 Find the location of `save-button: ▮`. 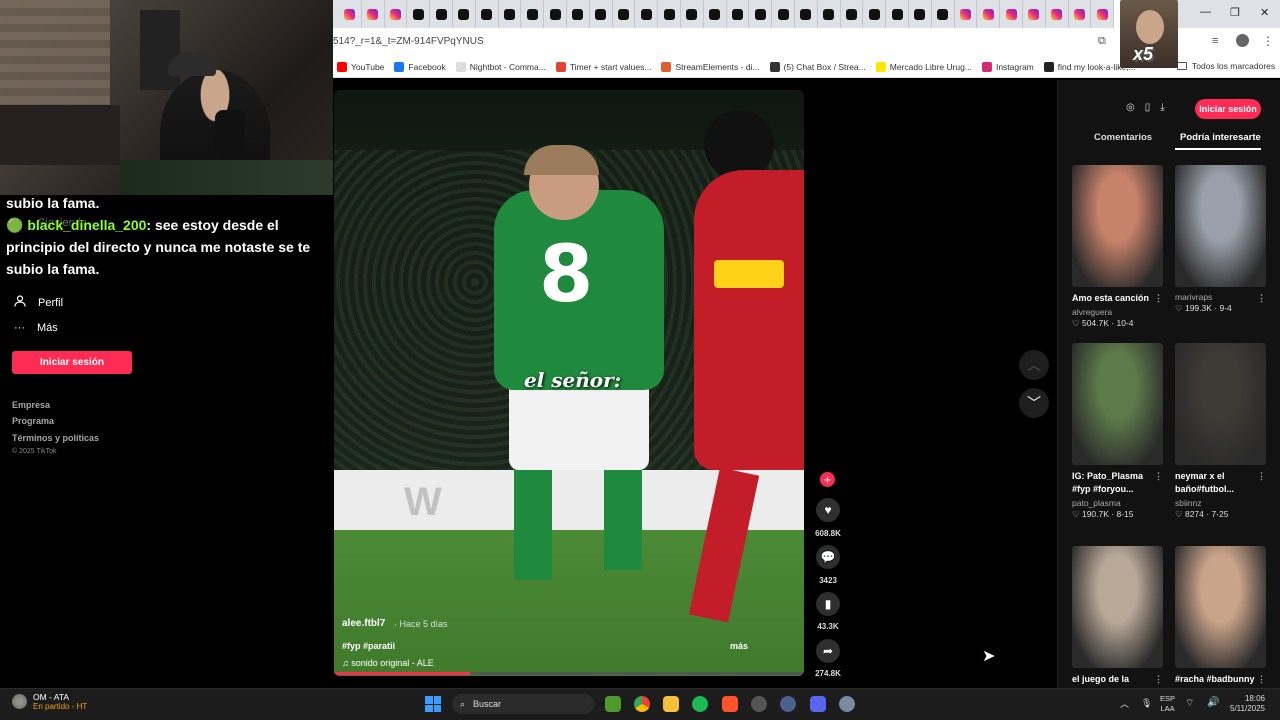

save-button: ▮ is located at coordinates (828, 604).